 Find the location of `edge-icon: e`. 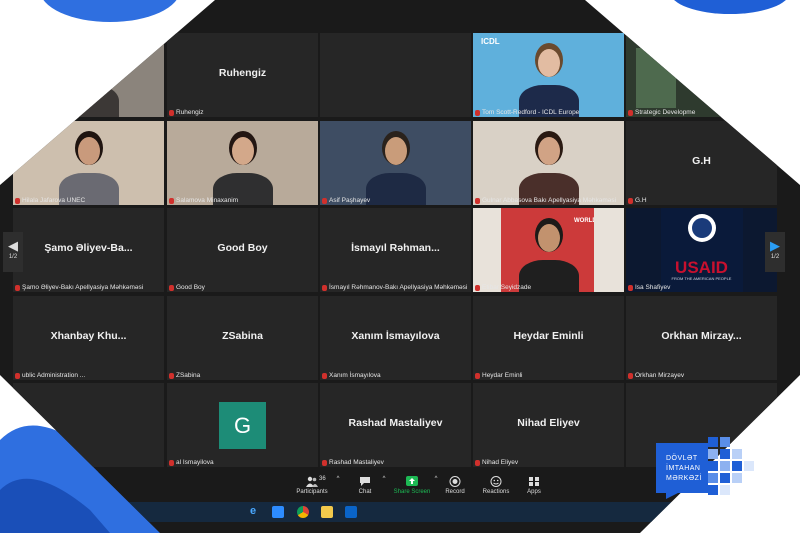

edge-icon: e is located at coordinates (256, 511).